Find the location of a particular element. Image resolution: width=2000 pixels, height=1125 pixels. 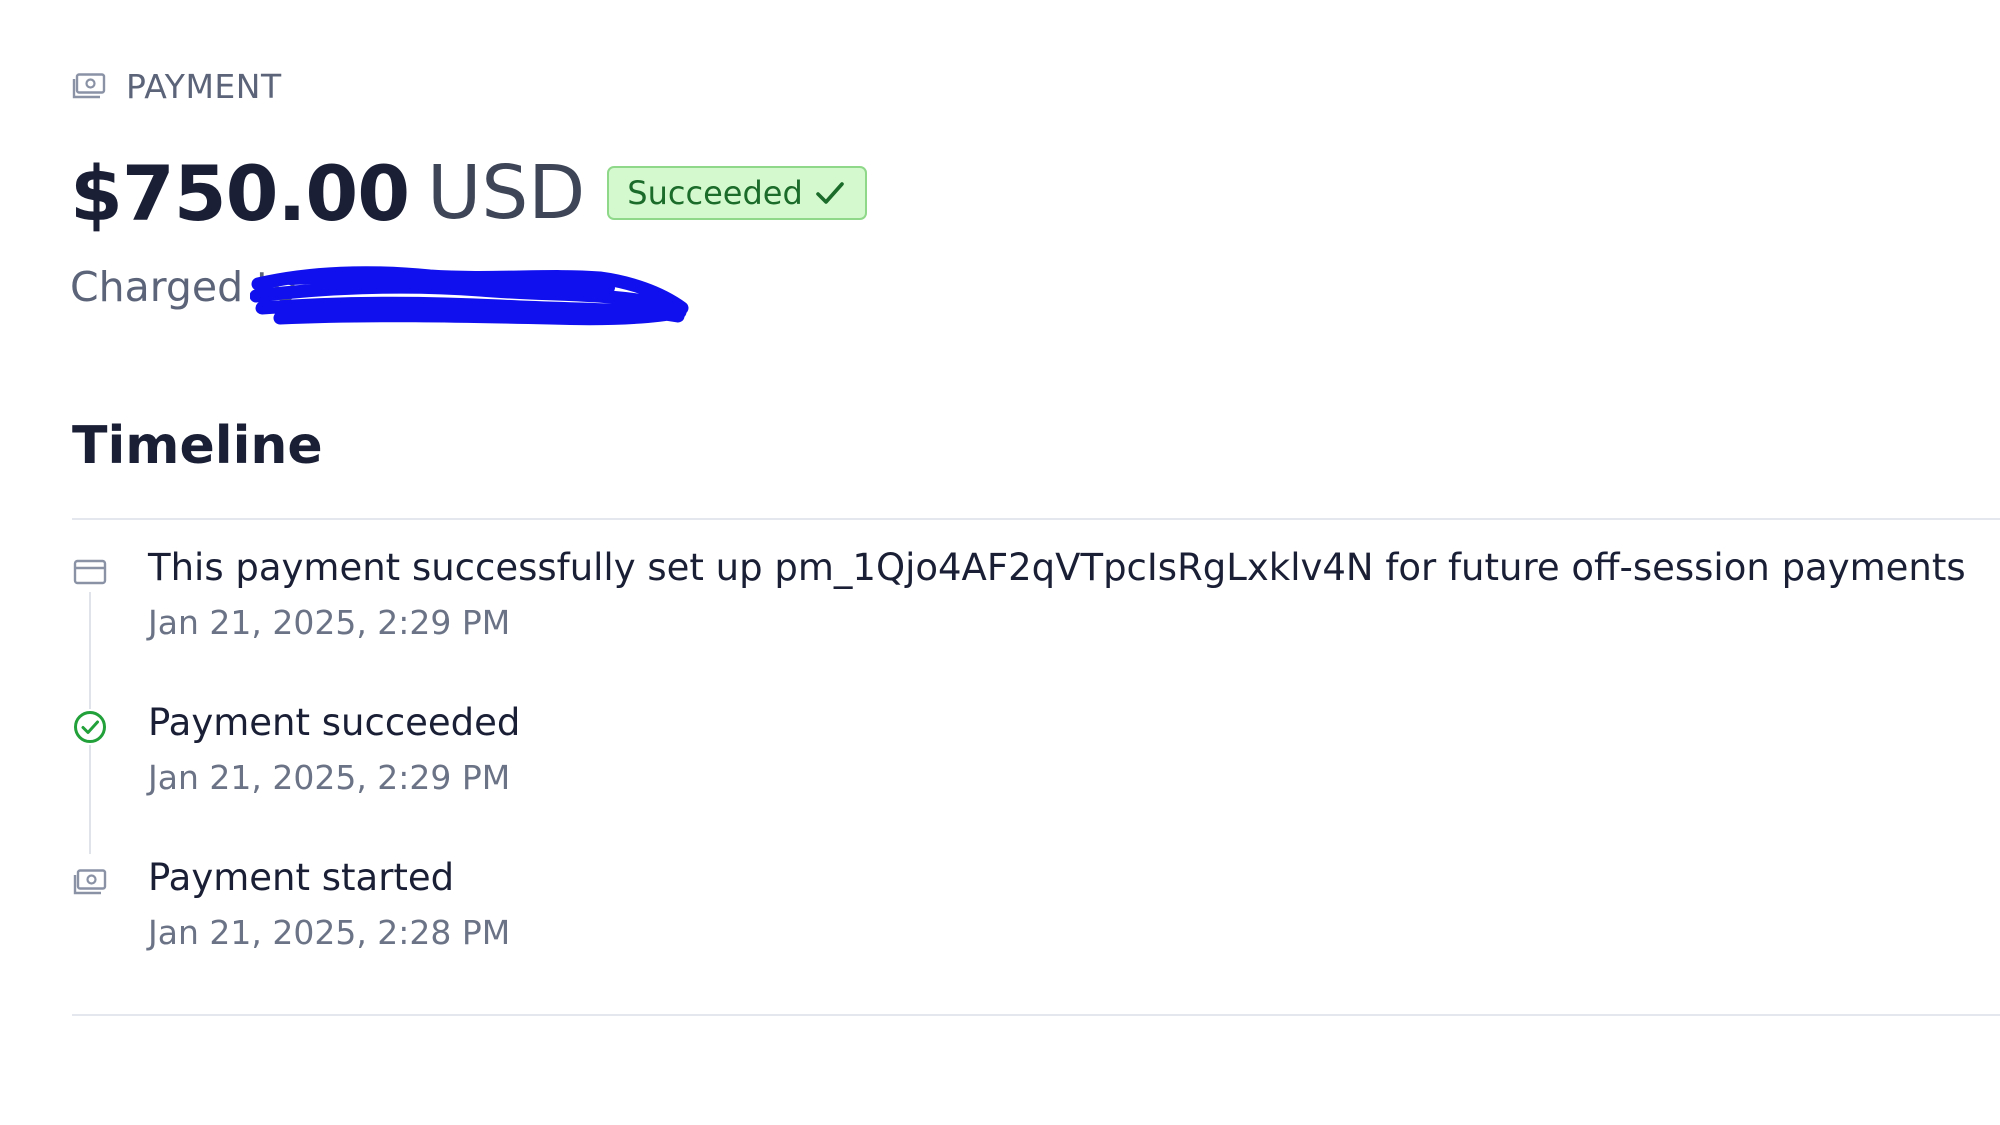

timeline-item-title: Payment succeeded is located at coordinates (334, 722).